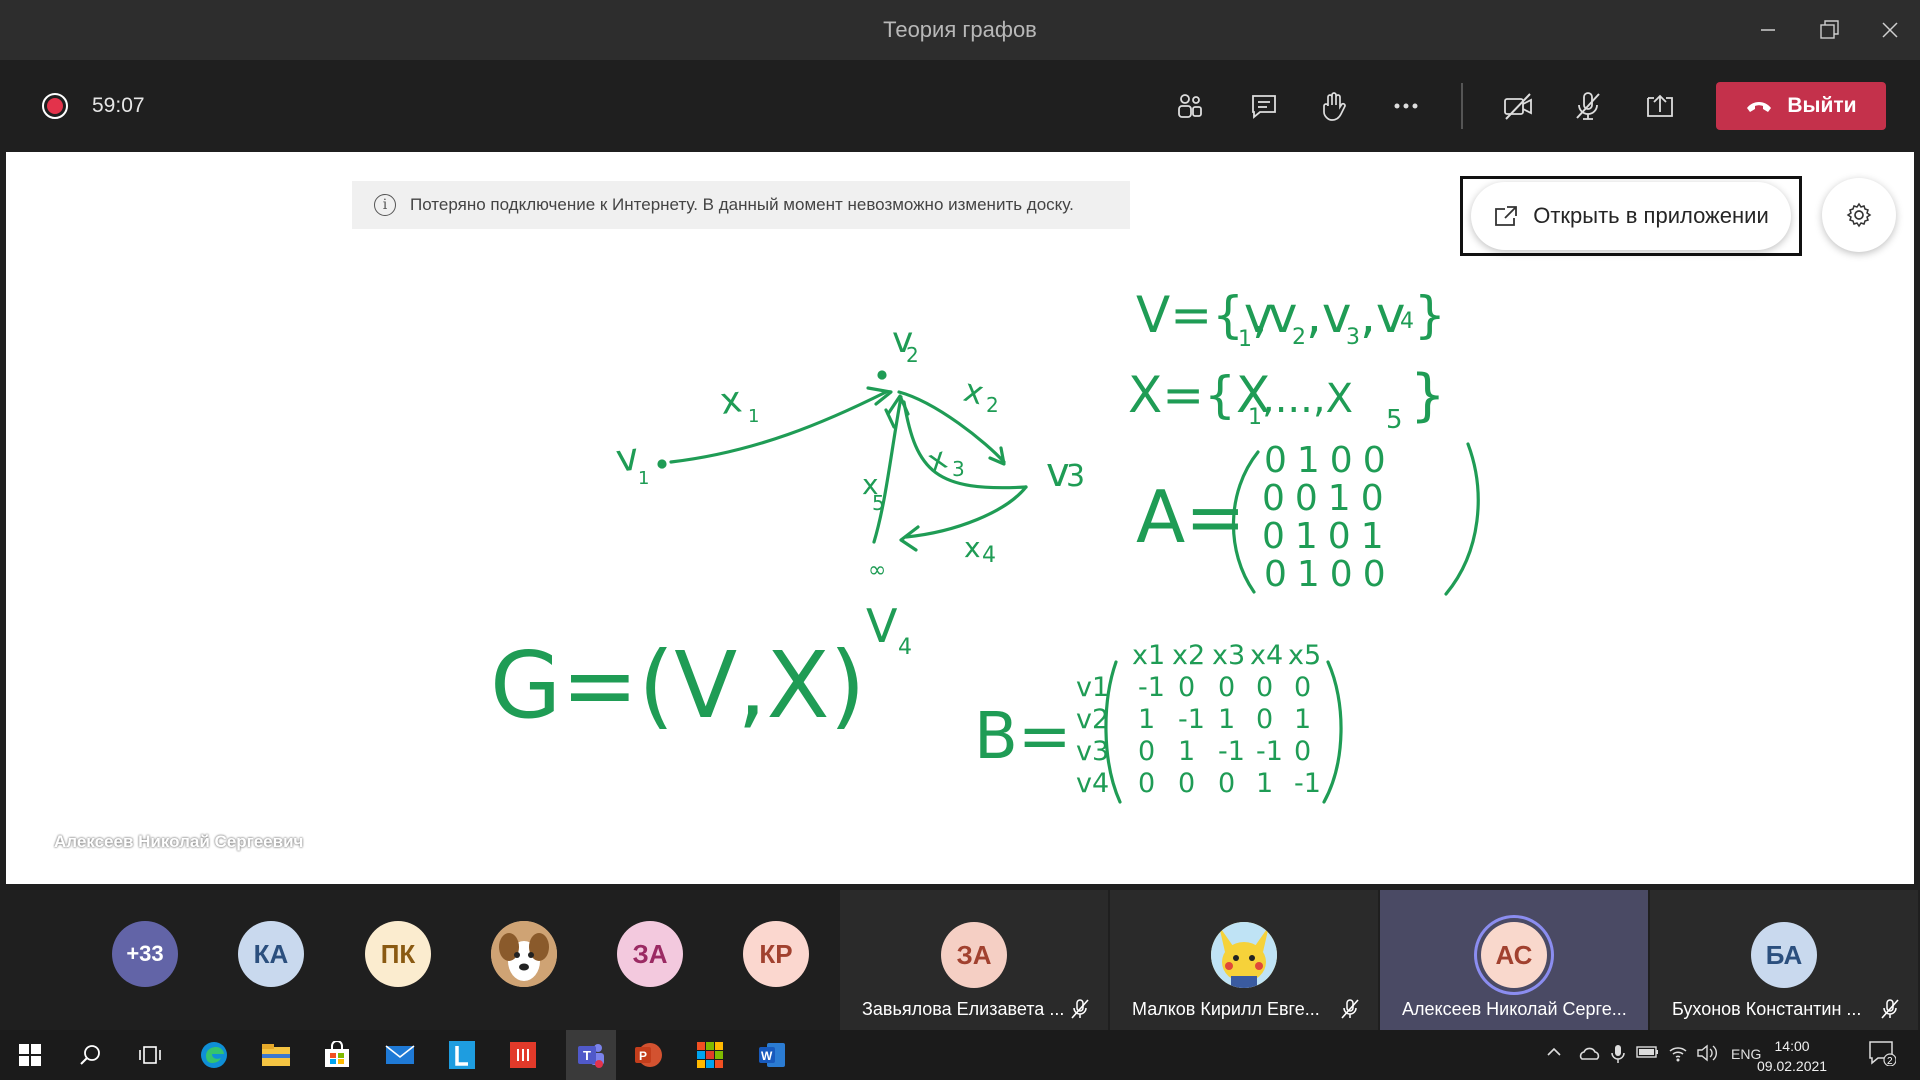 Image resolution: width=1920 pixels, height=1080 pixels. Describe the element at coordinates (1554, 1053) in the screenshot. I see `chevron-up-icon` at that location.